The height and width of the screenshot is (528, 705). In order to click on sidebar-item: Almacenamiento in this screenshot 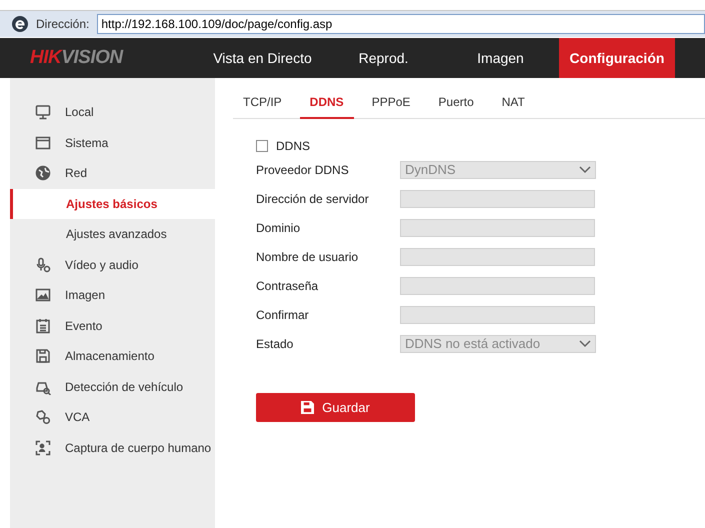, I will do `click(112, 356)`.